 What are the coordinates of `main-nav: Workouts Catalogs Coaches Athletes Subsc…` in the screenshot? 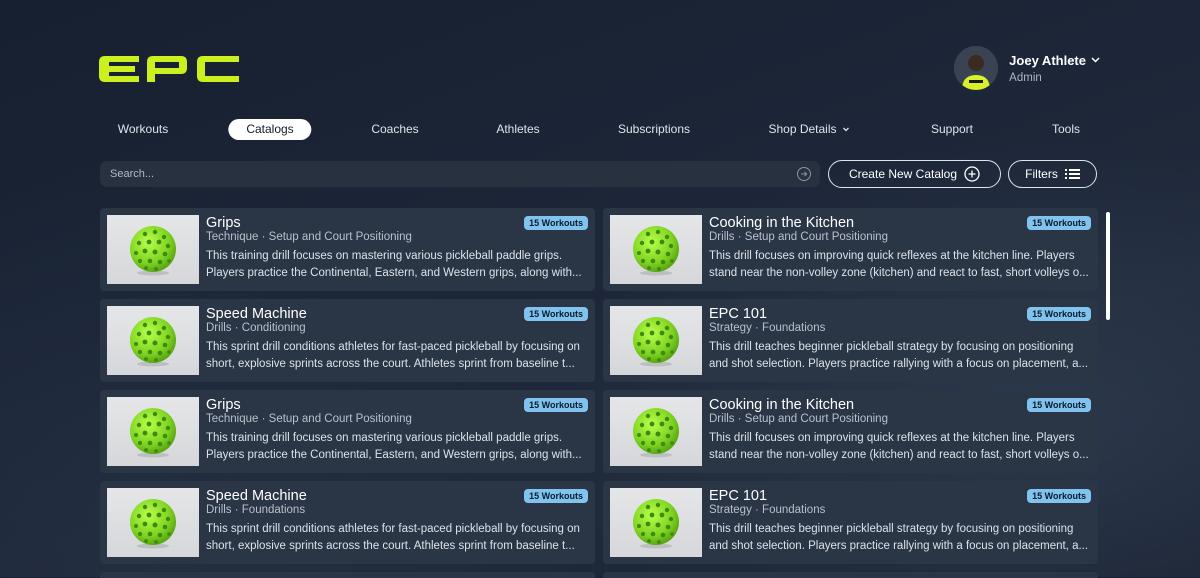 It's located at (600, 129).